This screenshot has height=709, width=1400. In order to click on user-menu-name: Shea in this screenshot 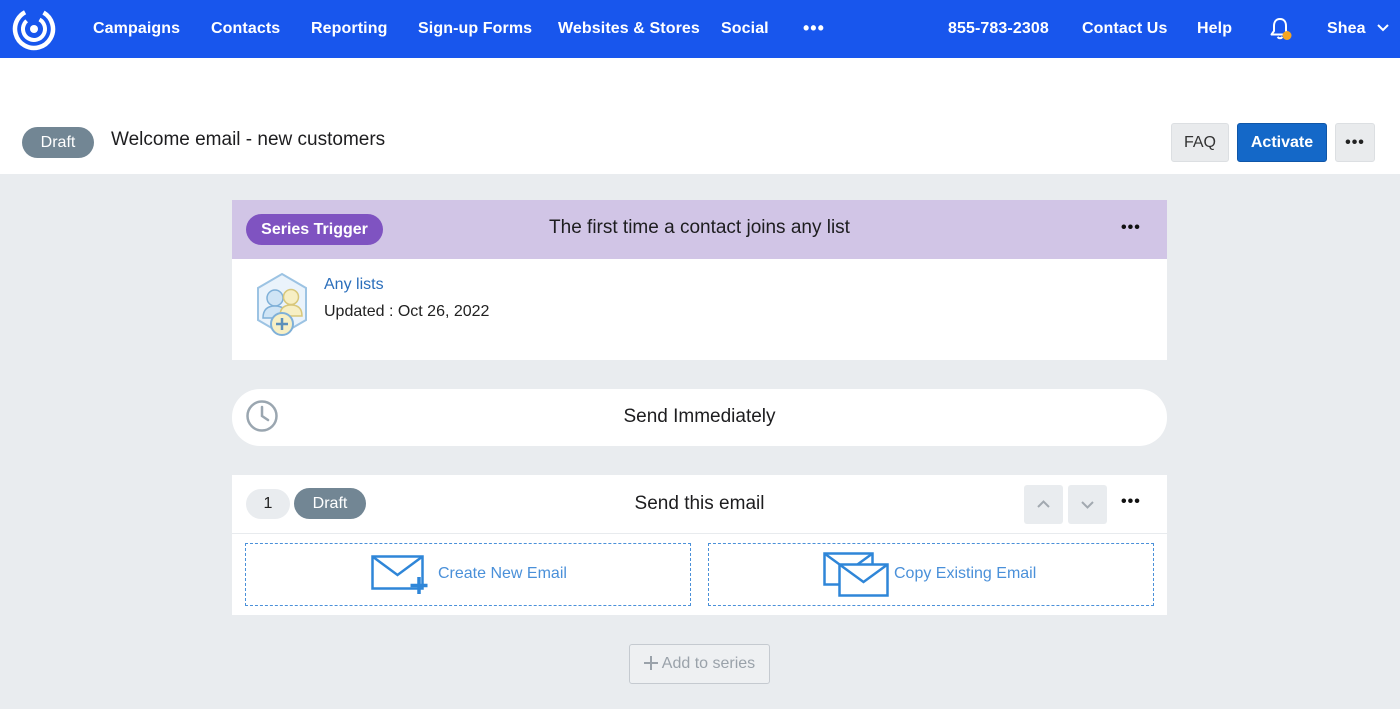, I will do `click(1346, 29)`.